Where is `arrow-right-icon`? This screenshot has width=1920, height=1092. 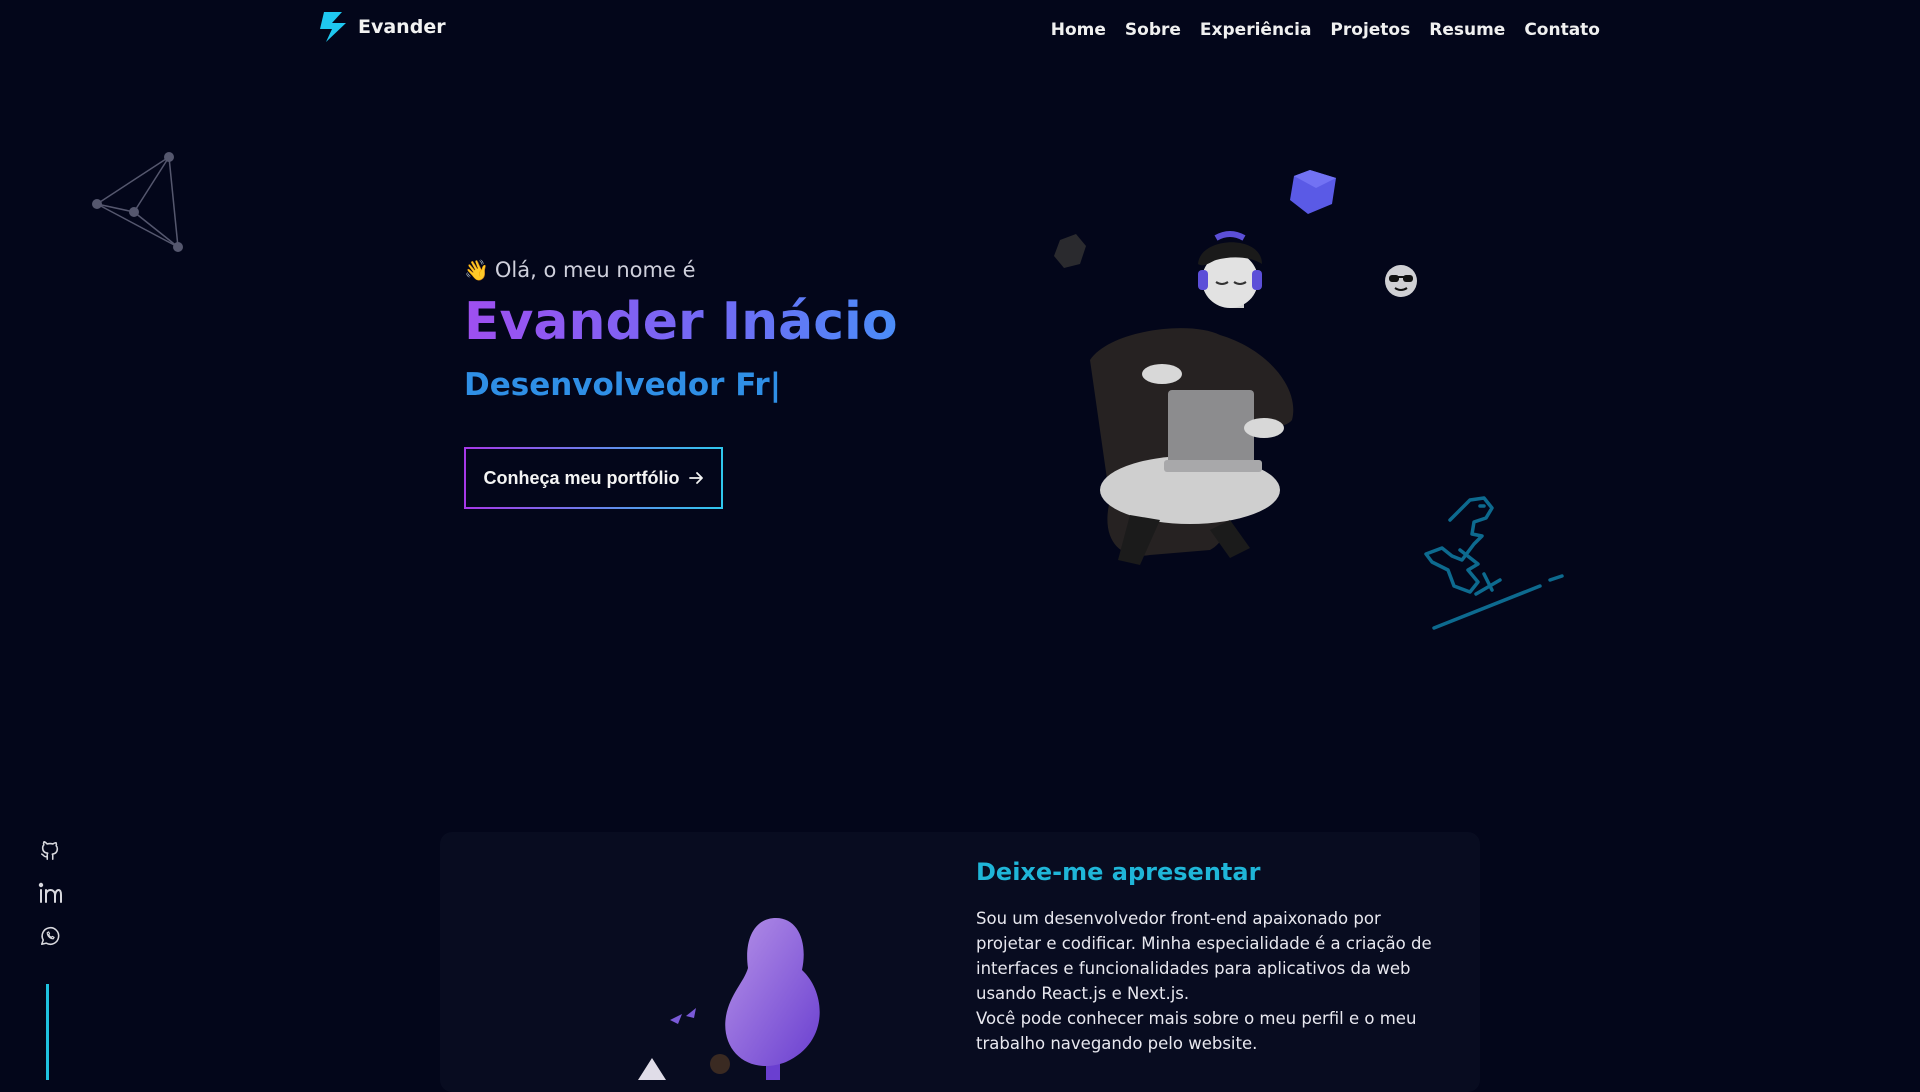 arrow-right-icon is located at coordinates (695, 478).